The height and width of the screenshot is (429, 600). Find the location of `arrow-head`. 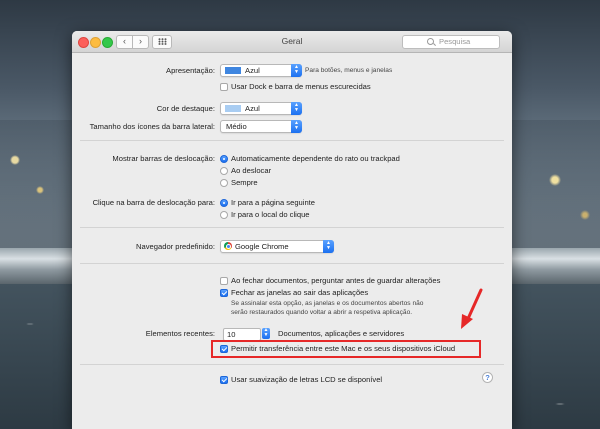

arrow-head is located at coordinates (467, 321).